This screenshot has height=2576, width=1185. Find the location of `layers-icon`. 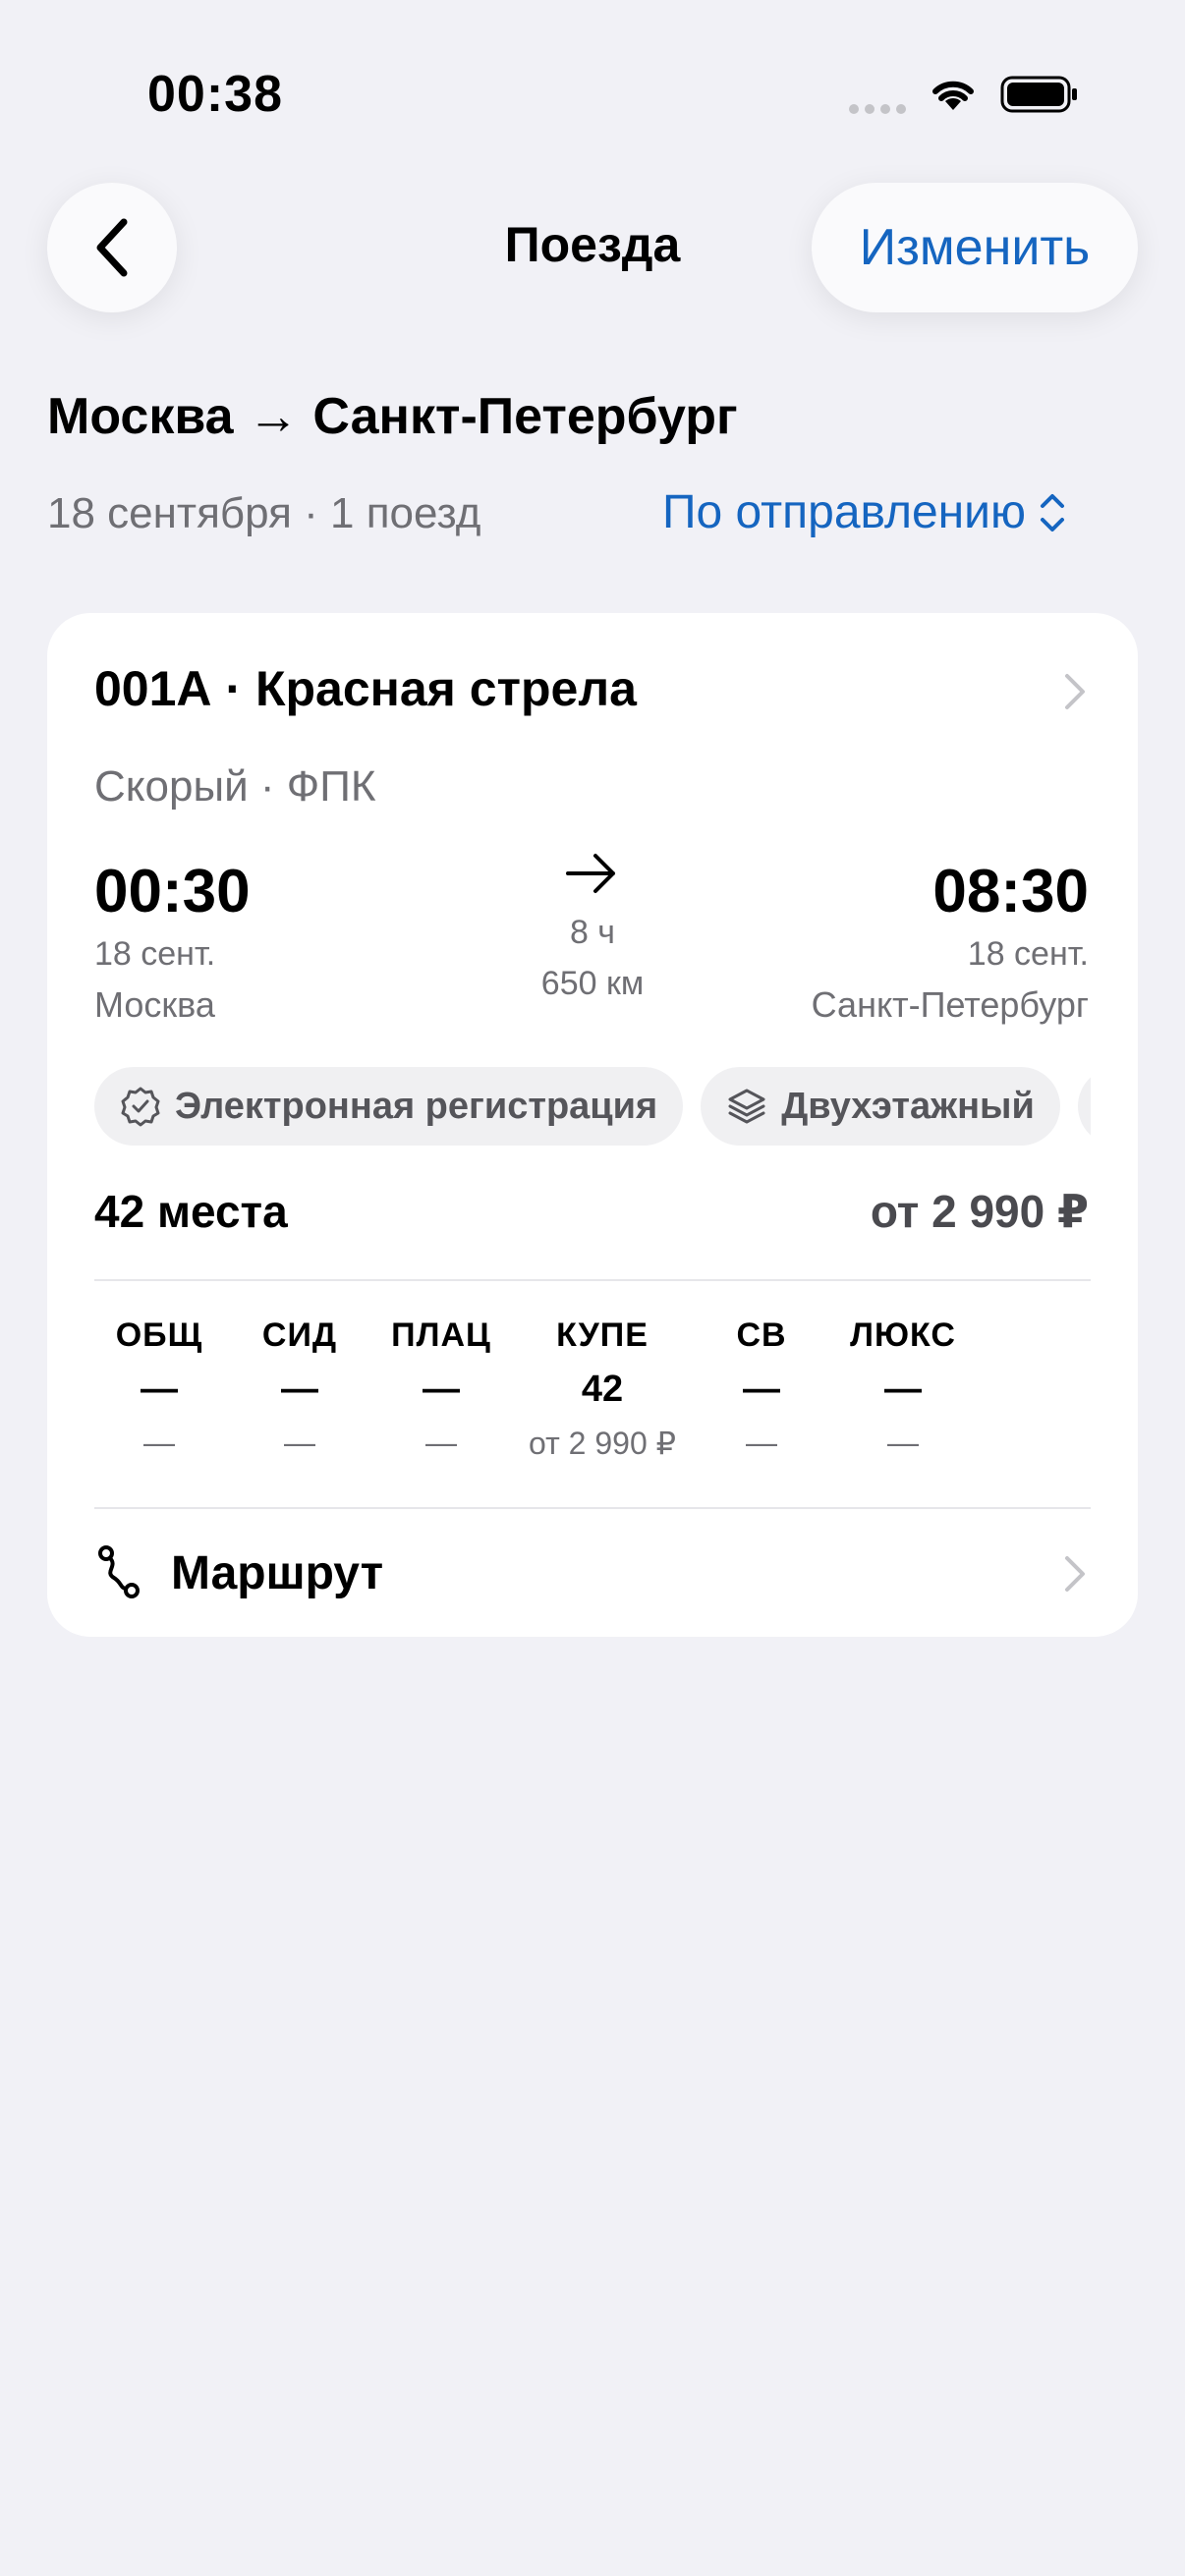

layers-icon is located at coordinates (747, 1106).